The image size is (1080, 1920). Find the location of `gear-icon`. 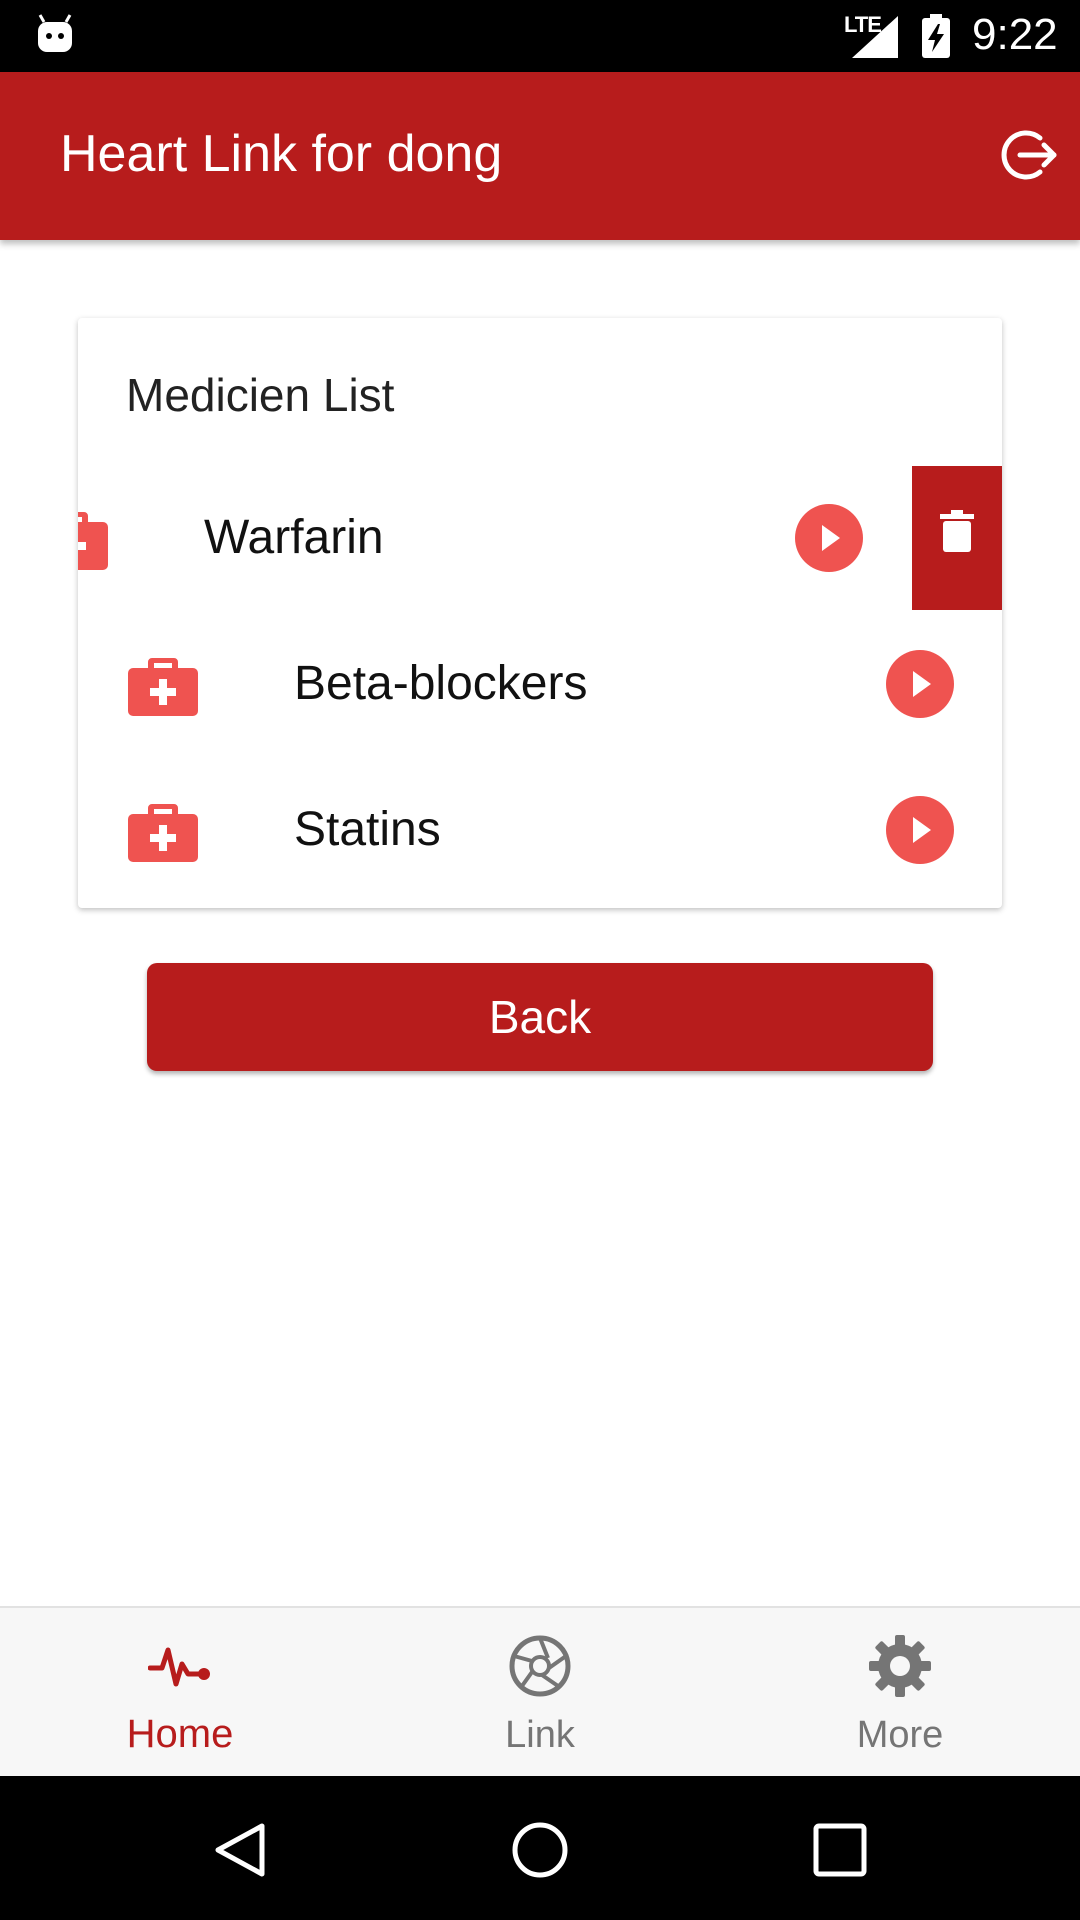

gear-icon is located at coordinates (900, 1666).